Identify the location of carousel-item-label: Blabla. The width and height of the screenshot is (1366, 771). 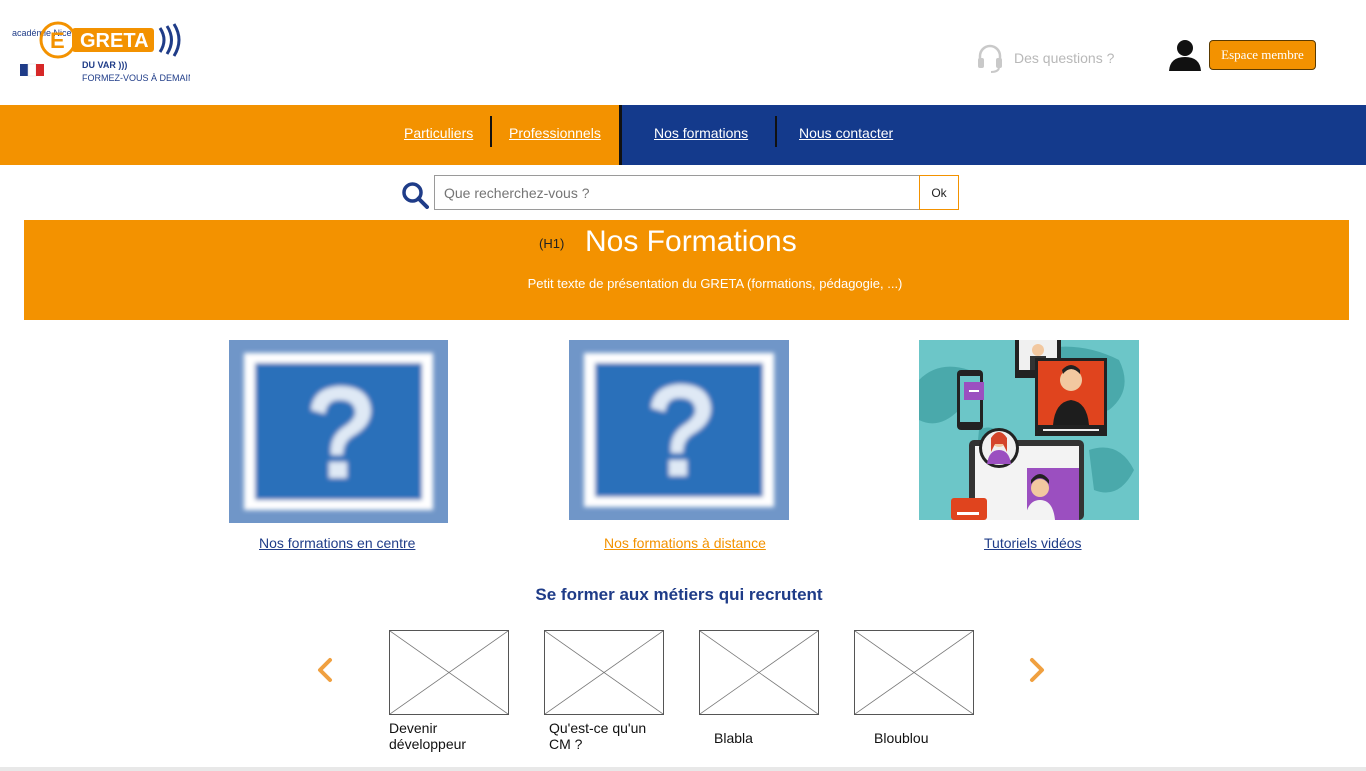
(733, 738).